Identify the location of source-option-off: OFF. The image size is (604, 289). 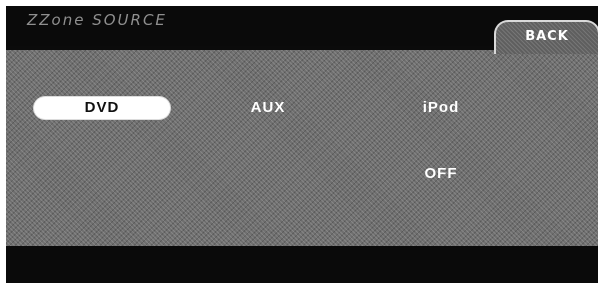
(441, 174).